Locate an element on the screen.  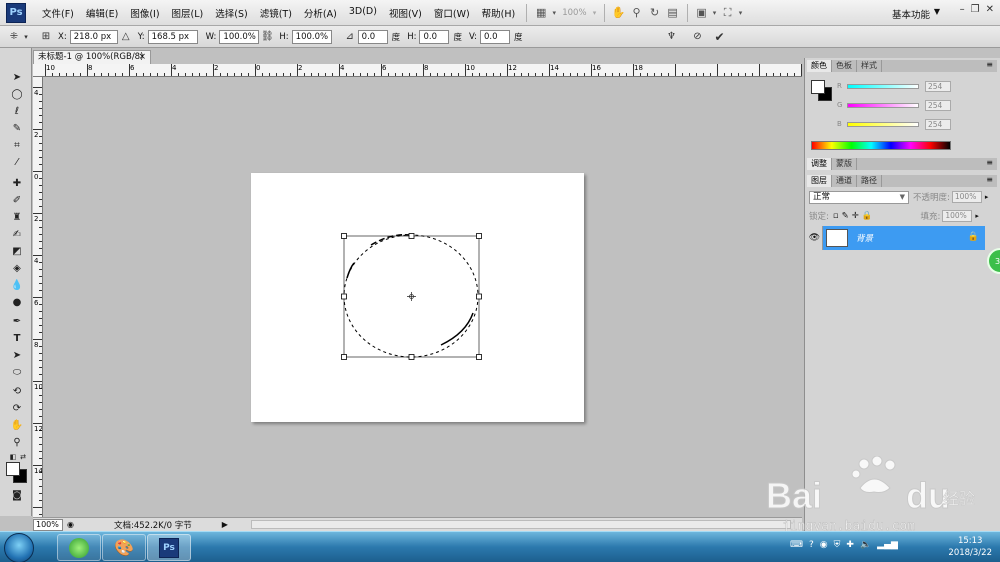
menu-window: 窗口(W) is located at coordinates (452, 13).